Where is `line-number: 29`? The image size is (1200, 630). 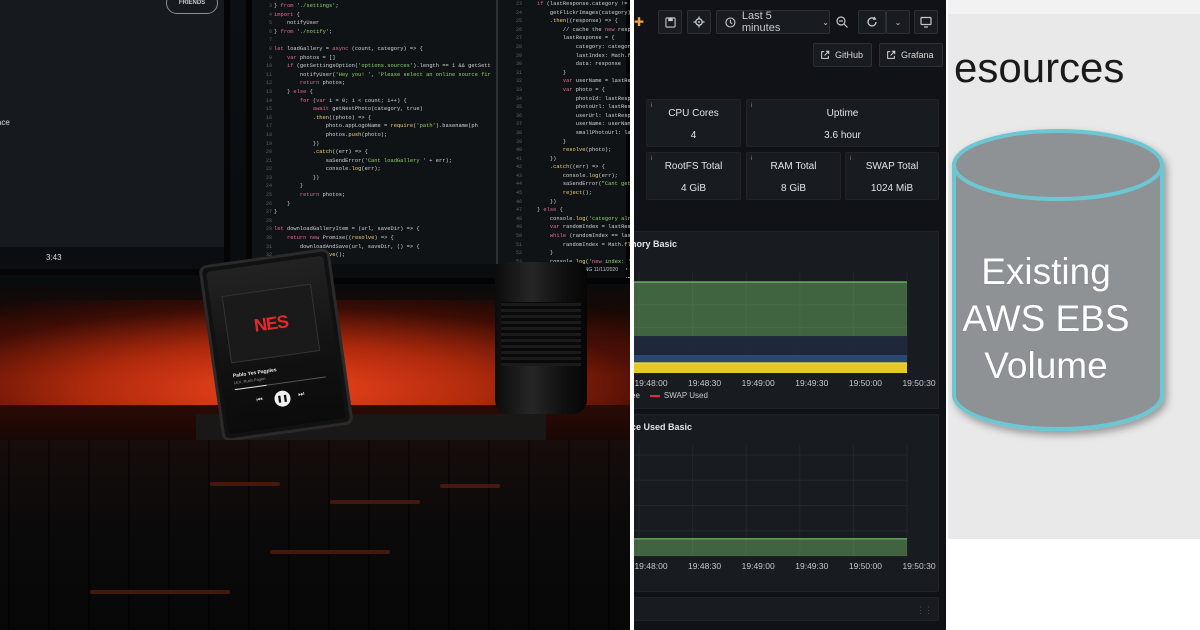 line-number: 29 is located at coordinates (518, 55).